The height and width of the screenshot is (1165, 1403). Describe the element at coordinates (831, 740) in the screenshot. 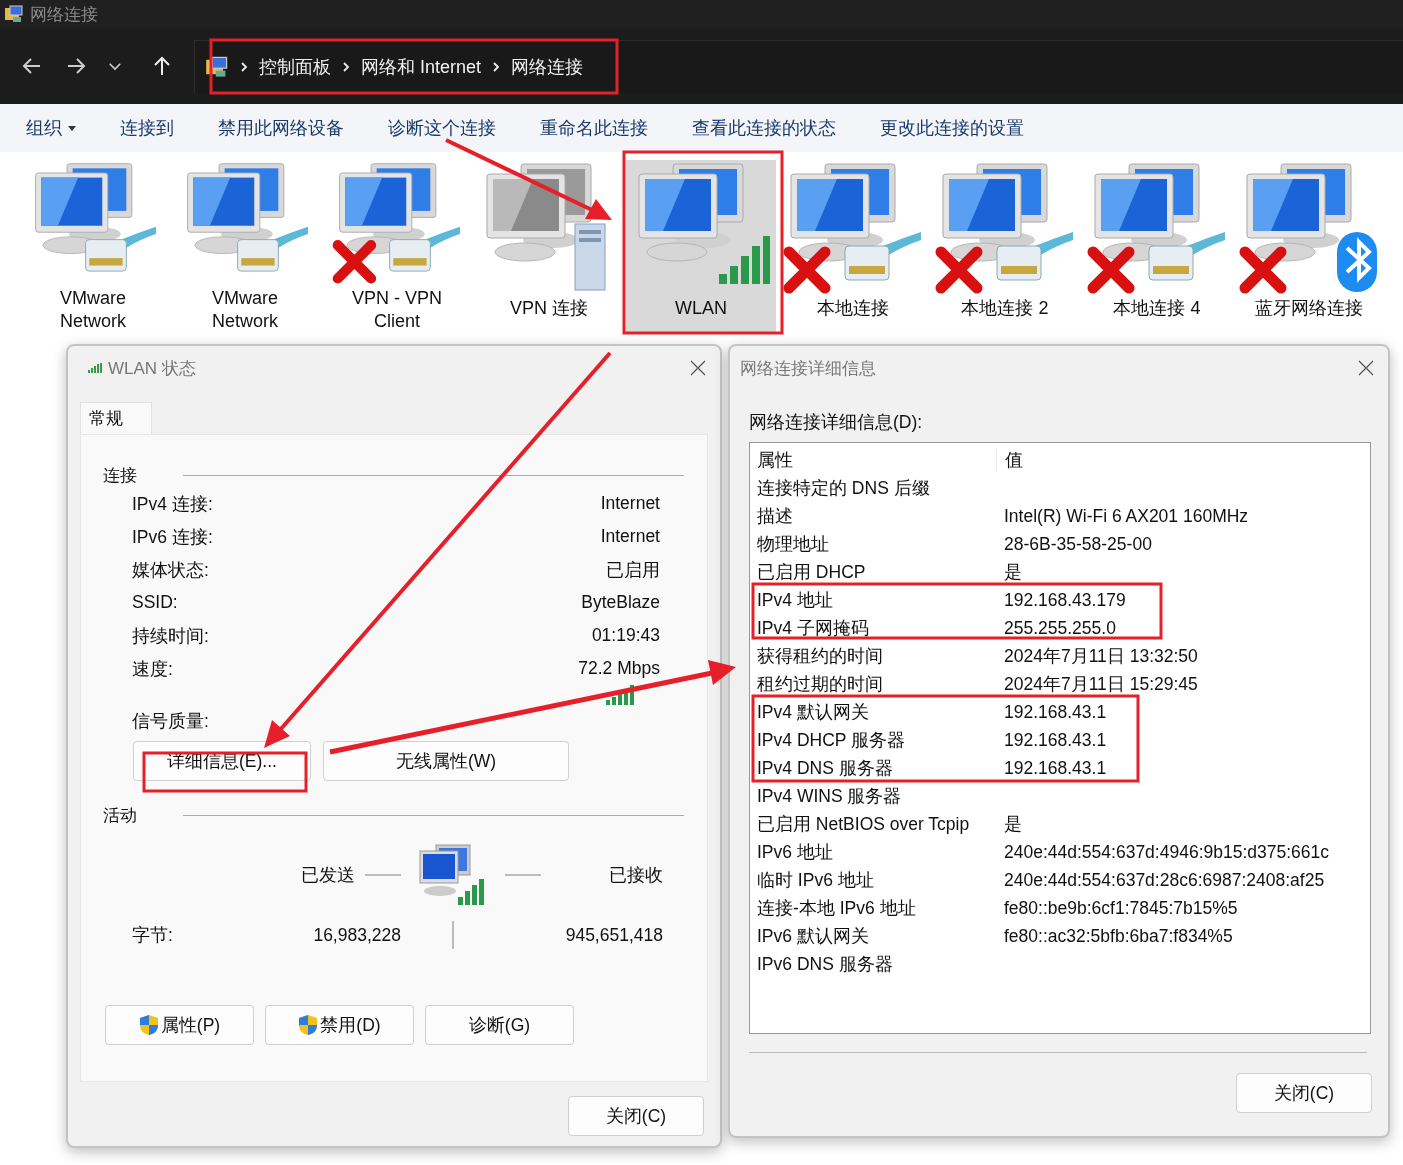

I see `property-cell-text: IPv4 DHCP 服务器` at that location.